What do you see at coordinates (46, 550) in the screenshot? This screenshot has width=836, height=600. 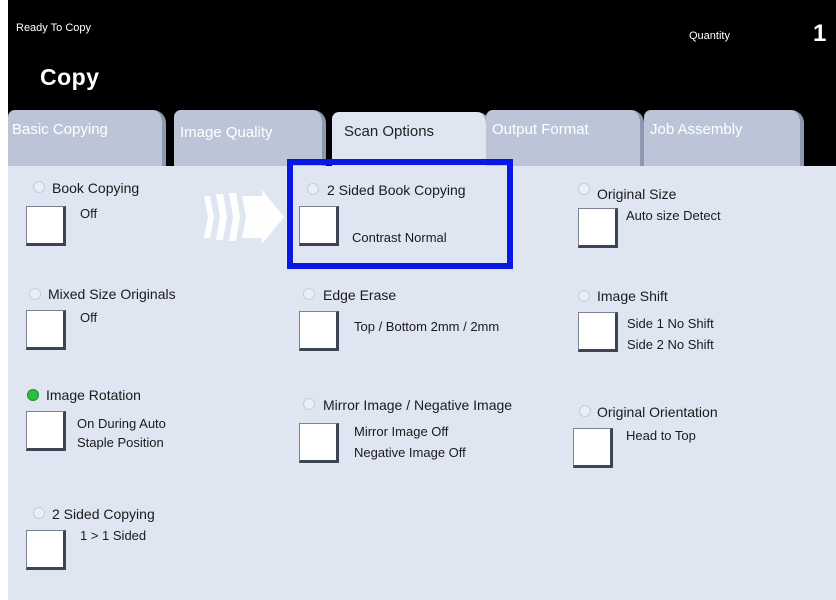 I see `two-sided-copying-button` at bounding box center [46, 550].